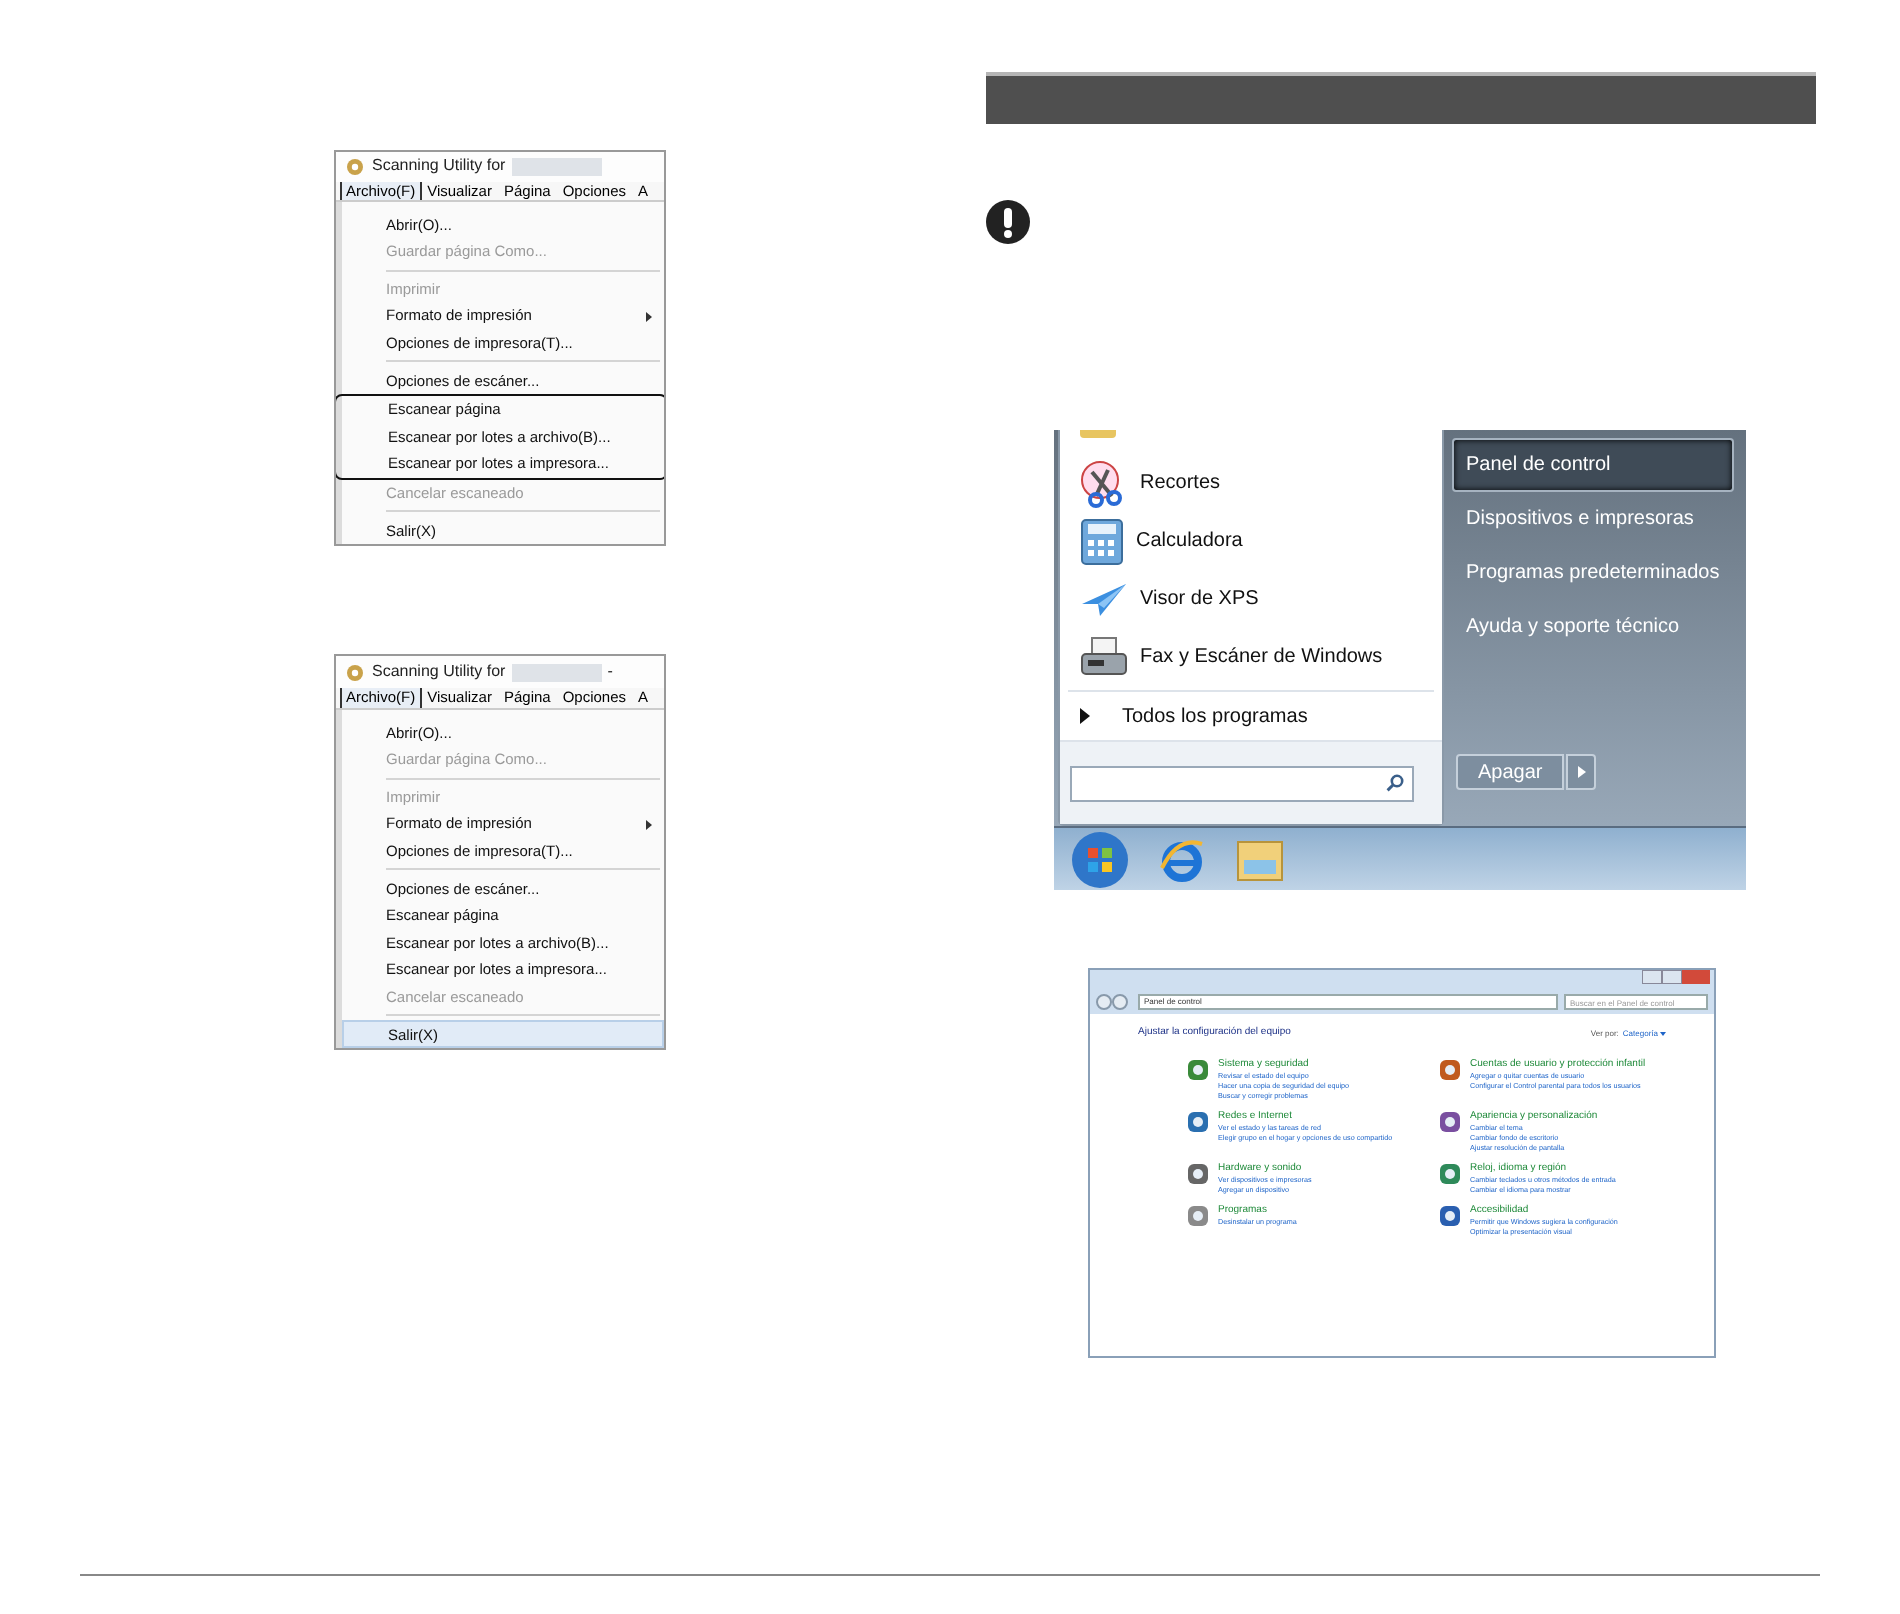  I want to click on app-icon, so click(355, 672).